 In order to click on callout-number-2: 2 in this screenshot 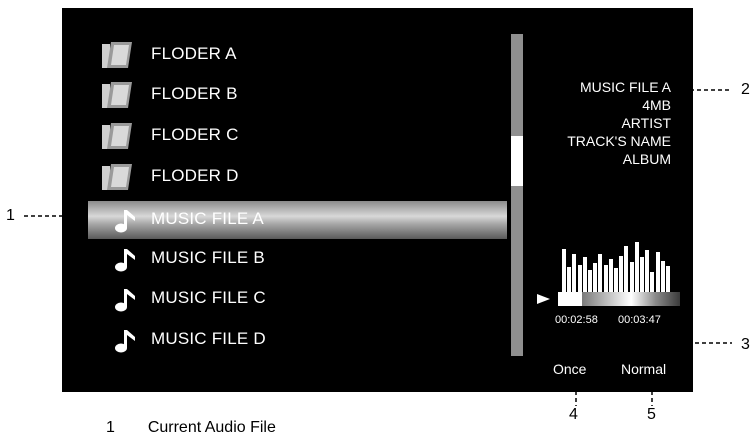, I will do `click(745, 89)`.